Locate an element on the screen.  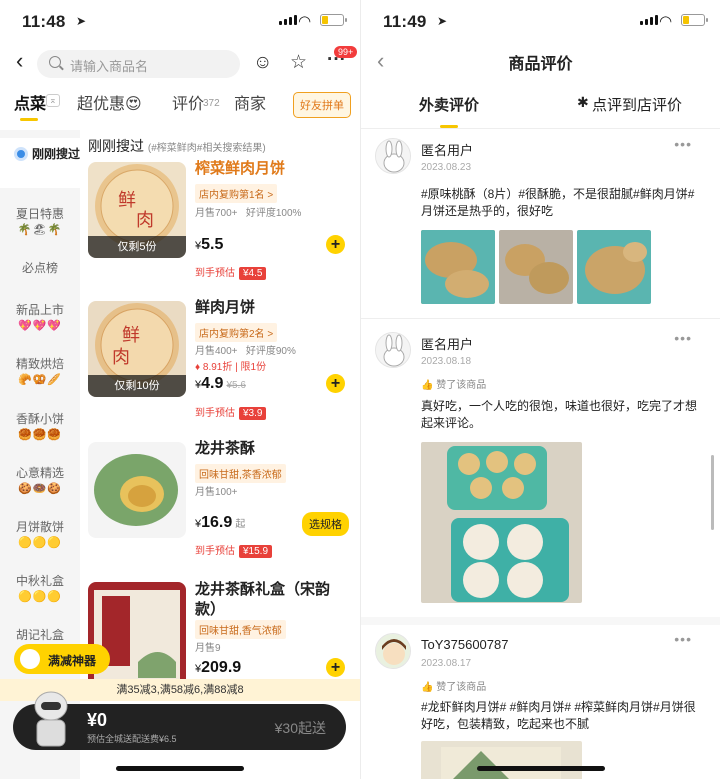
cartoon-avatar-icon is located at coordinates (393, 651).